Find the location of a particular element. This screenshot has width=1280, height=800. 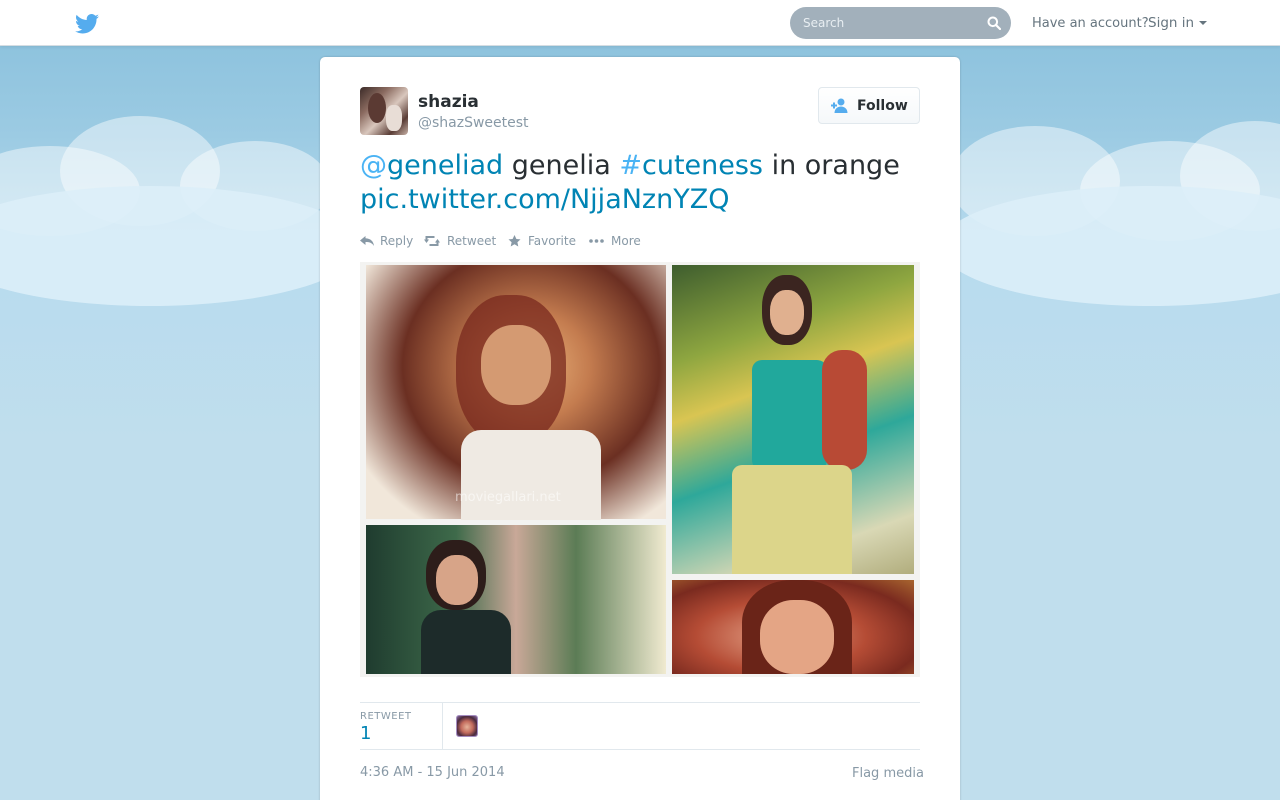

caret-down-icon is located at coordinates (1203, 23).